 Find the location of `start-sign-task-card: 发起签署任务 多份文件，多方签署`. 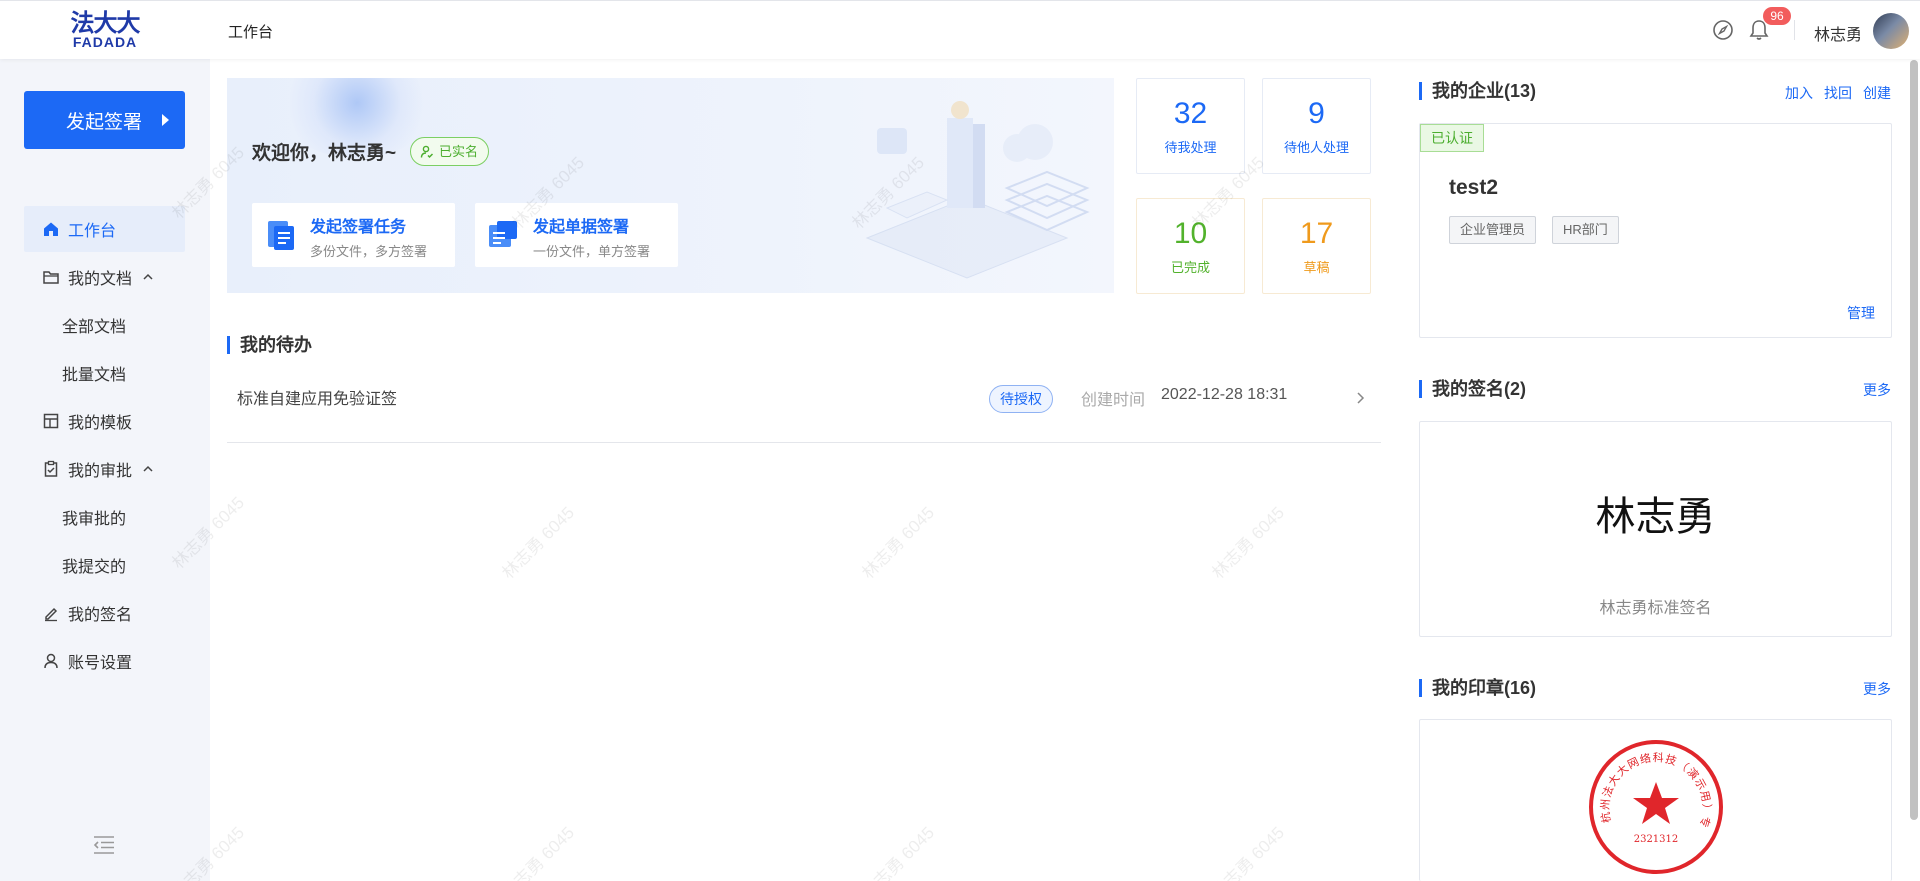

start-sign-task-card: 发起签署任务 多份文件，多方签署 is located at coordinates (353, 235).